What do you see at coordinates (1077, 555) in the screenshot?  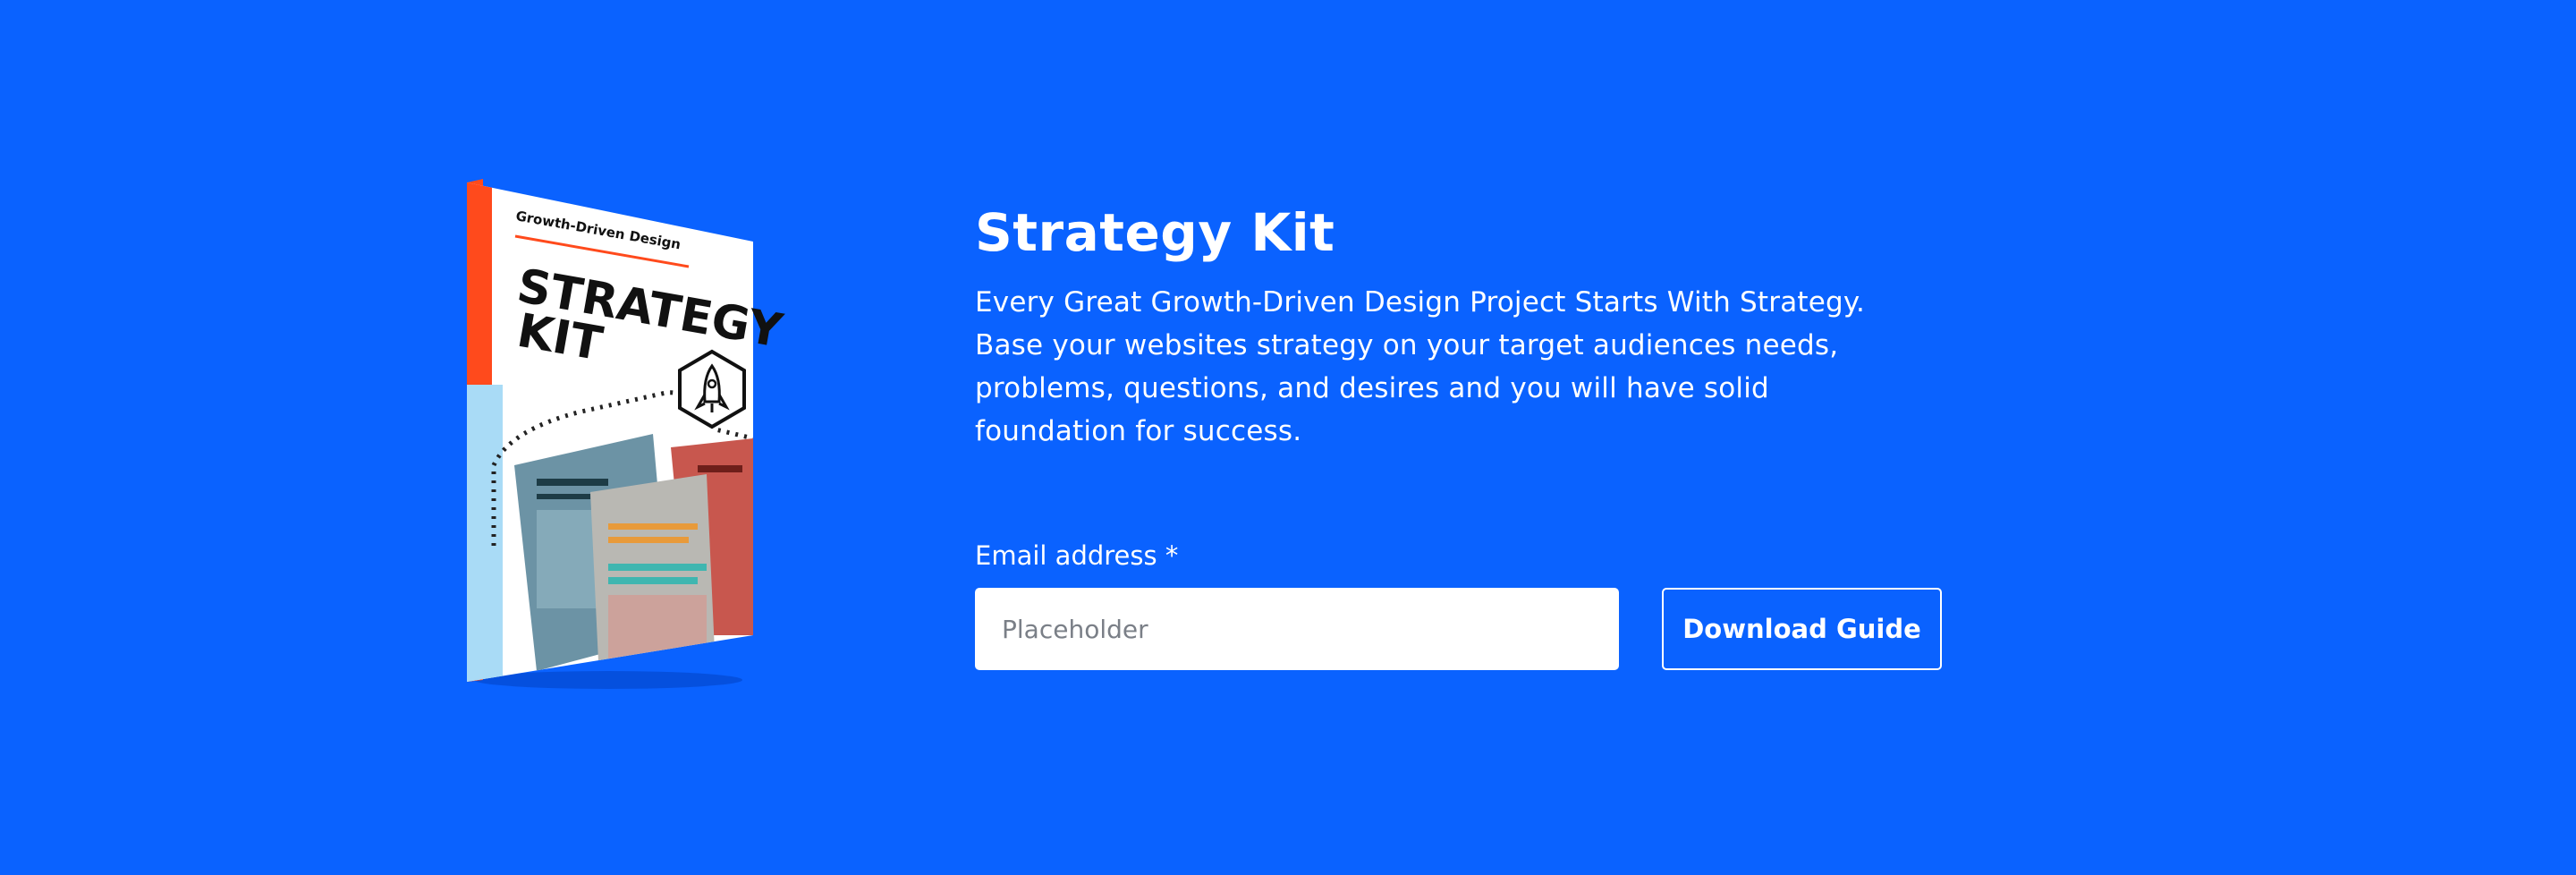 I see `email-label: Email address *` at bounding box center [1077, 555].